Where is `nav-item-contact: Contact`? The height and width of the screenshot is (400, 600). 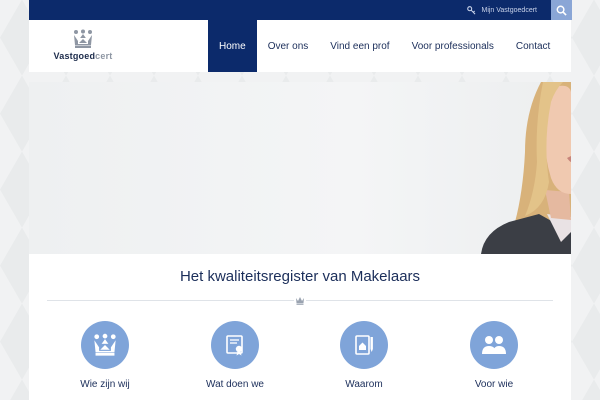 nav-item-contact: Contact is located at coordinates (533, 46).